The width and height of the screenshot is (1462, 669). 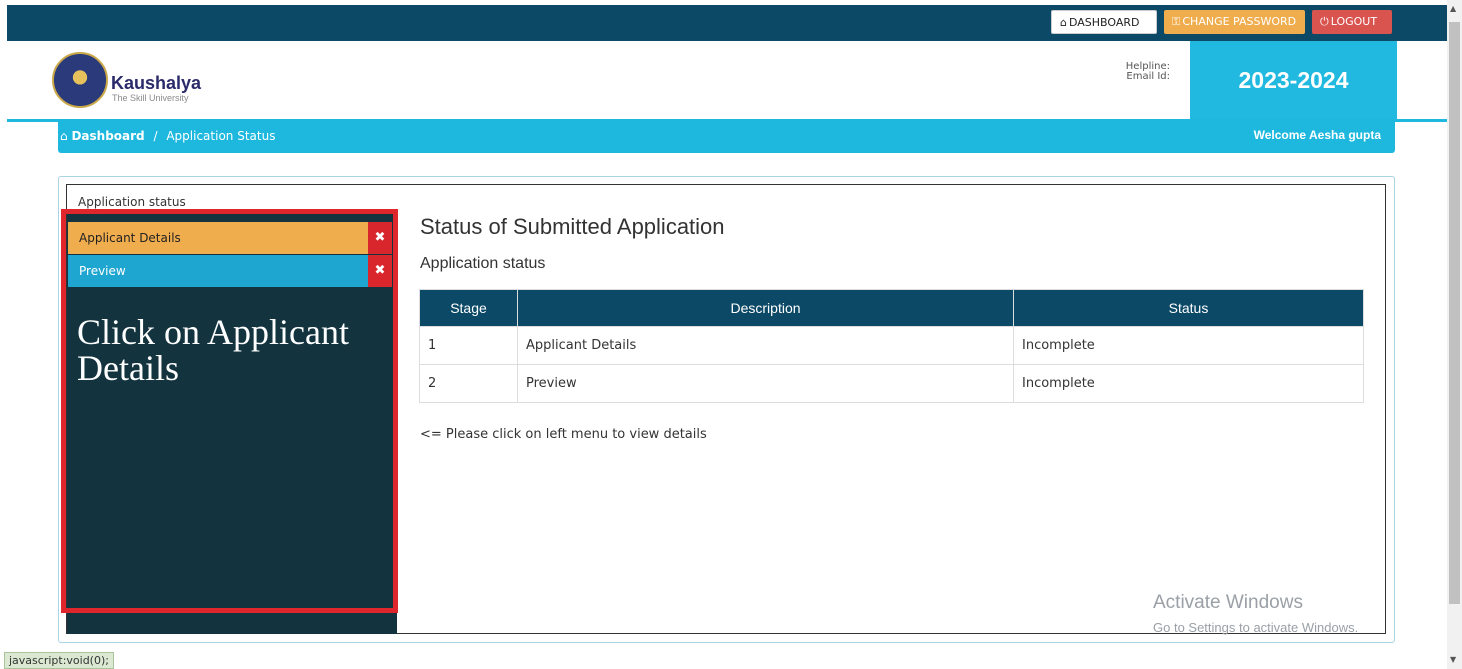 I want to click on sidebar-item-applicant-details: Applicant Details, so click(x=218, y=238).